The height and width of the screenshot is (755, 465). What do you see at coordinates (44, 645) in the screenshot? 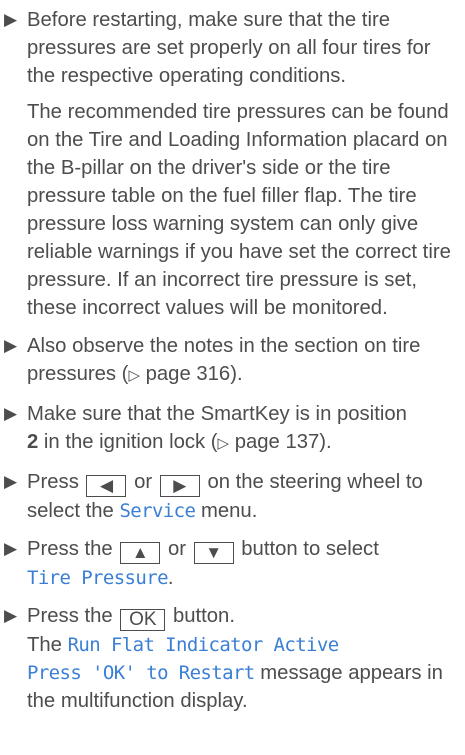
I see `result-pre: The` at bounding box center [44, 645].